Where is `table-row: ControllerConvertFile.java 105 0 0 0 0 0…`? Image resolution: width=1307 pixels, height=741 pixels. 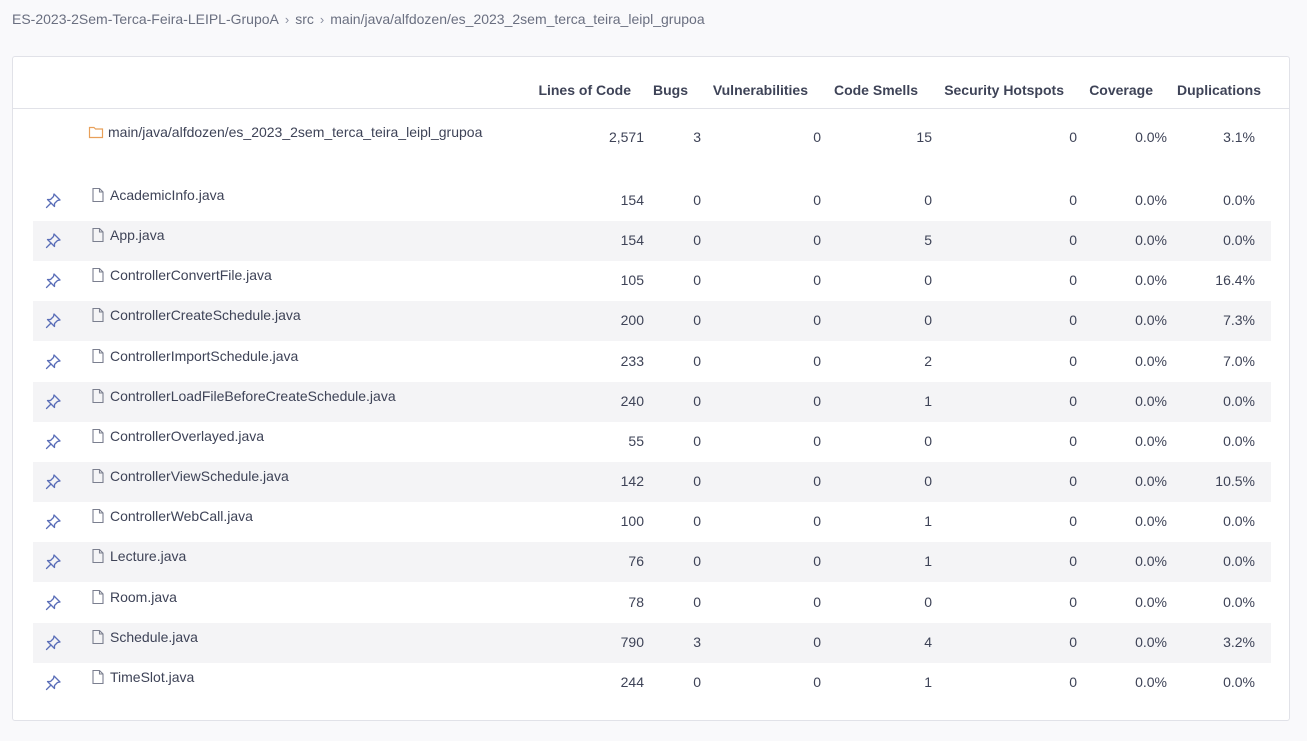
table-row: ControllerConvertFile.java 105 0 0 0 0 0… is located at coordinates (652, 281).